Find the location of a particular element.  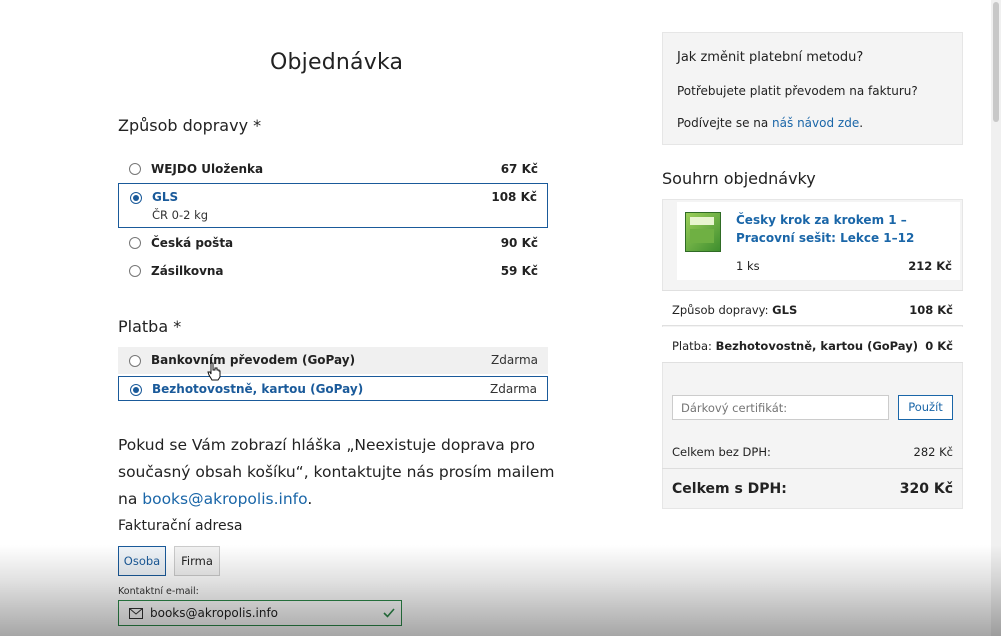

help-text-end: . is located at coordinates (861, 123).